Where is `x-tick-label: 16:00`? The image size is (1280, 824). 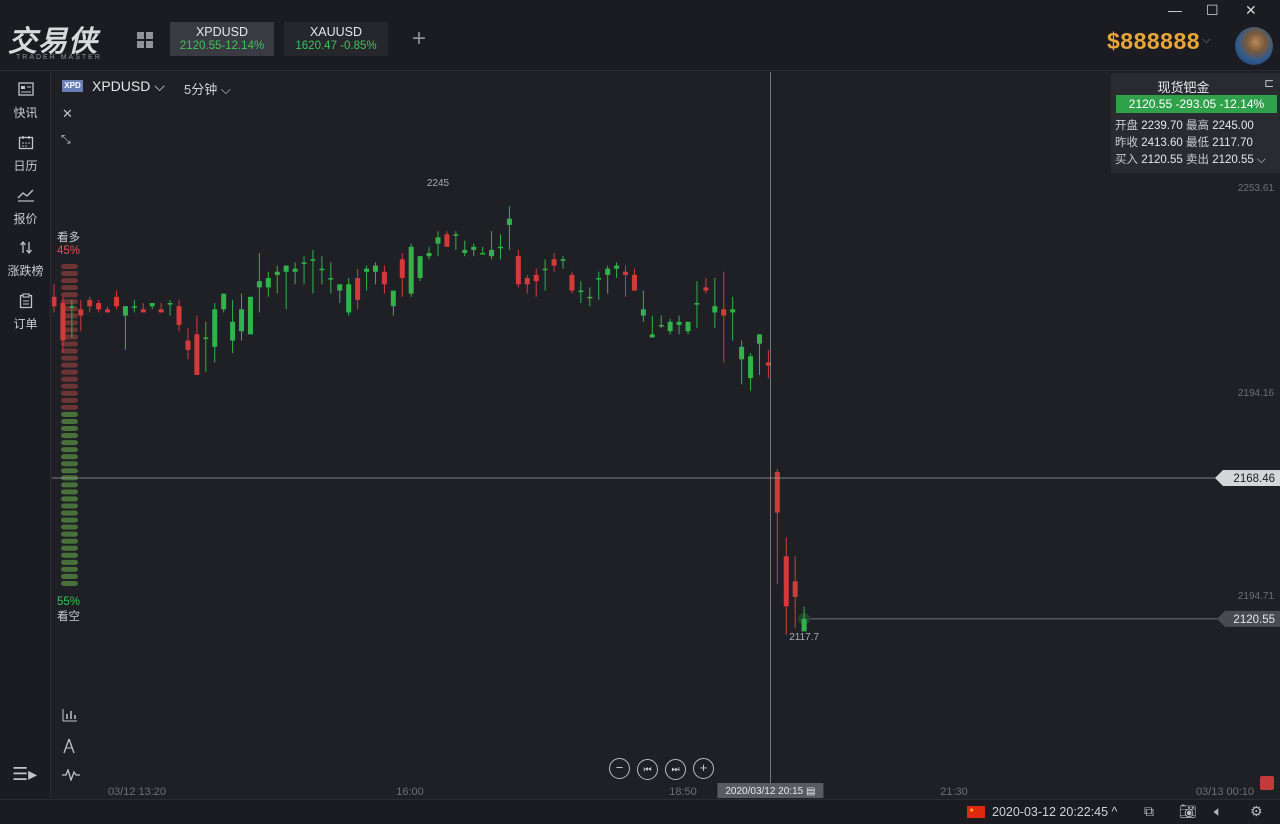 x-tick-label: 16:00 is located at coordinates (410, 792).